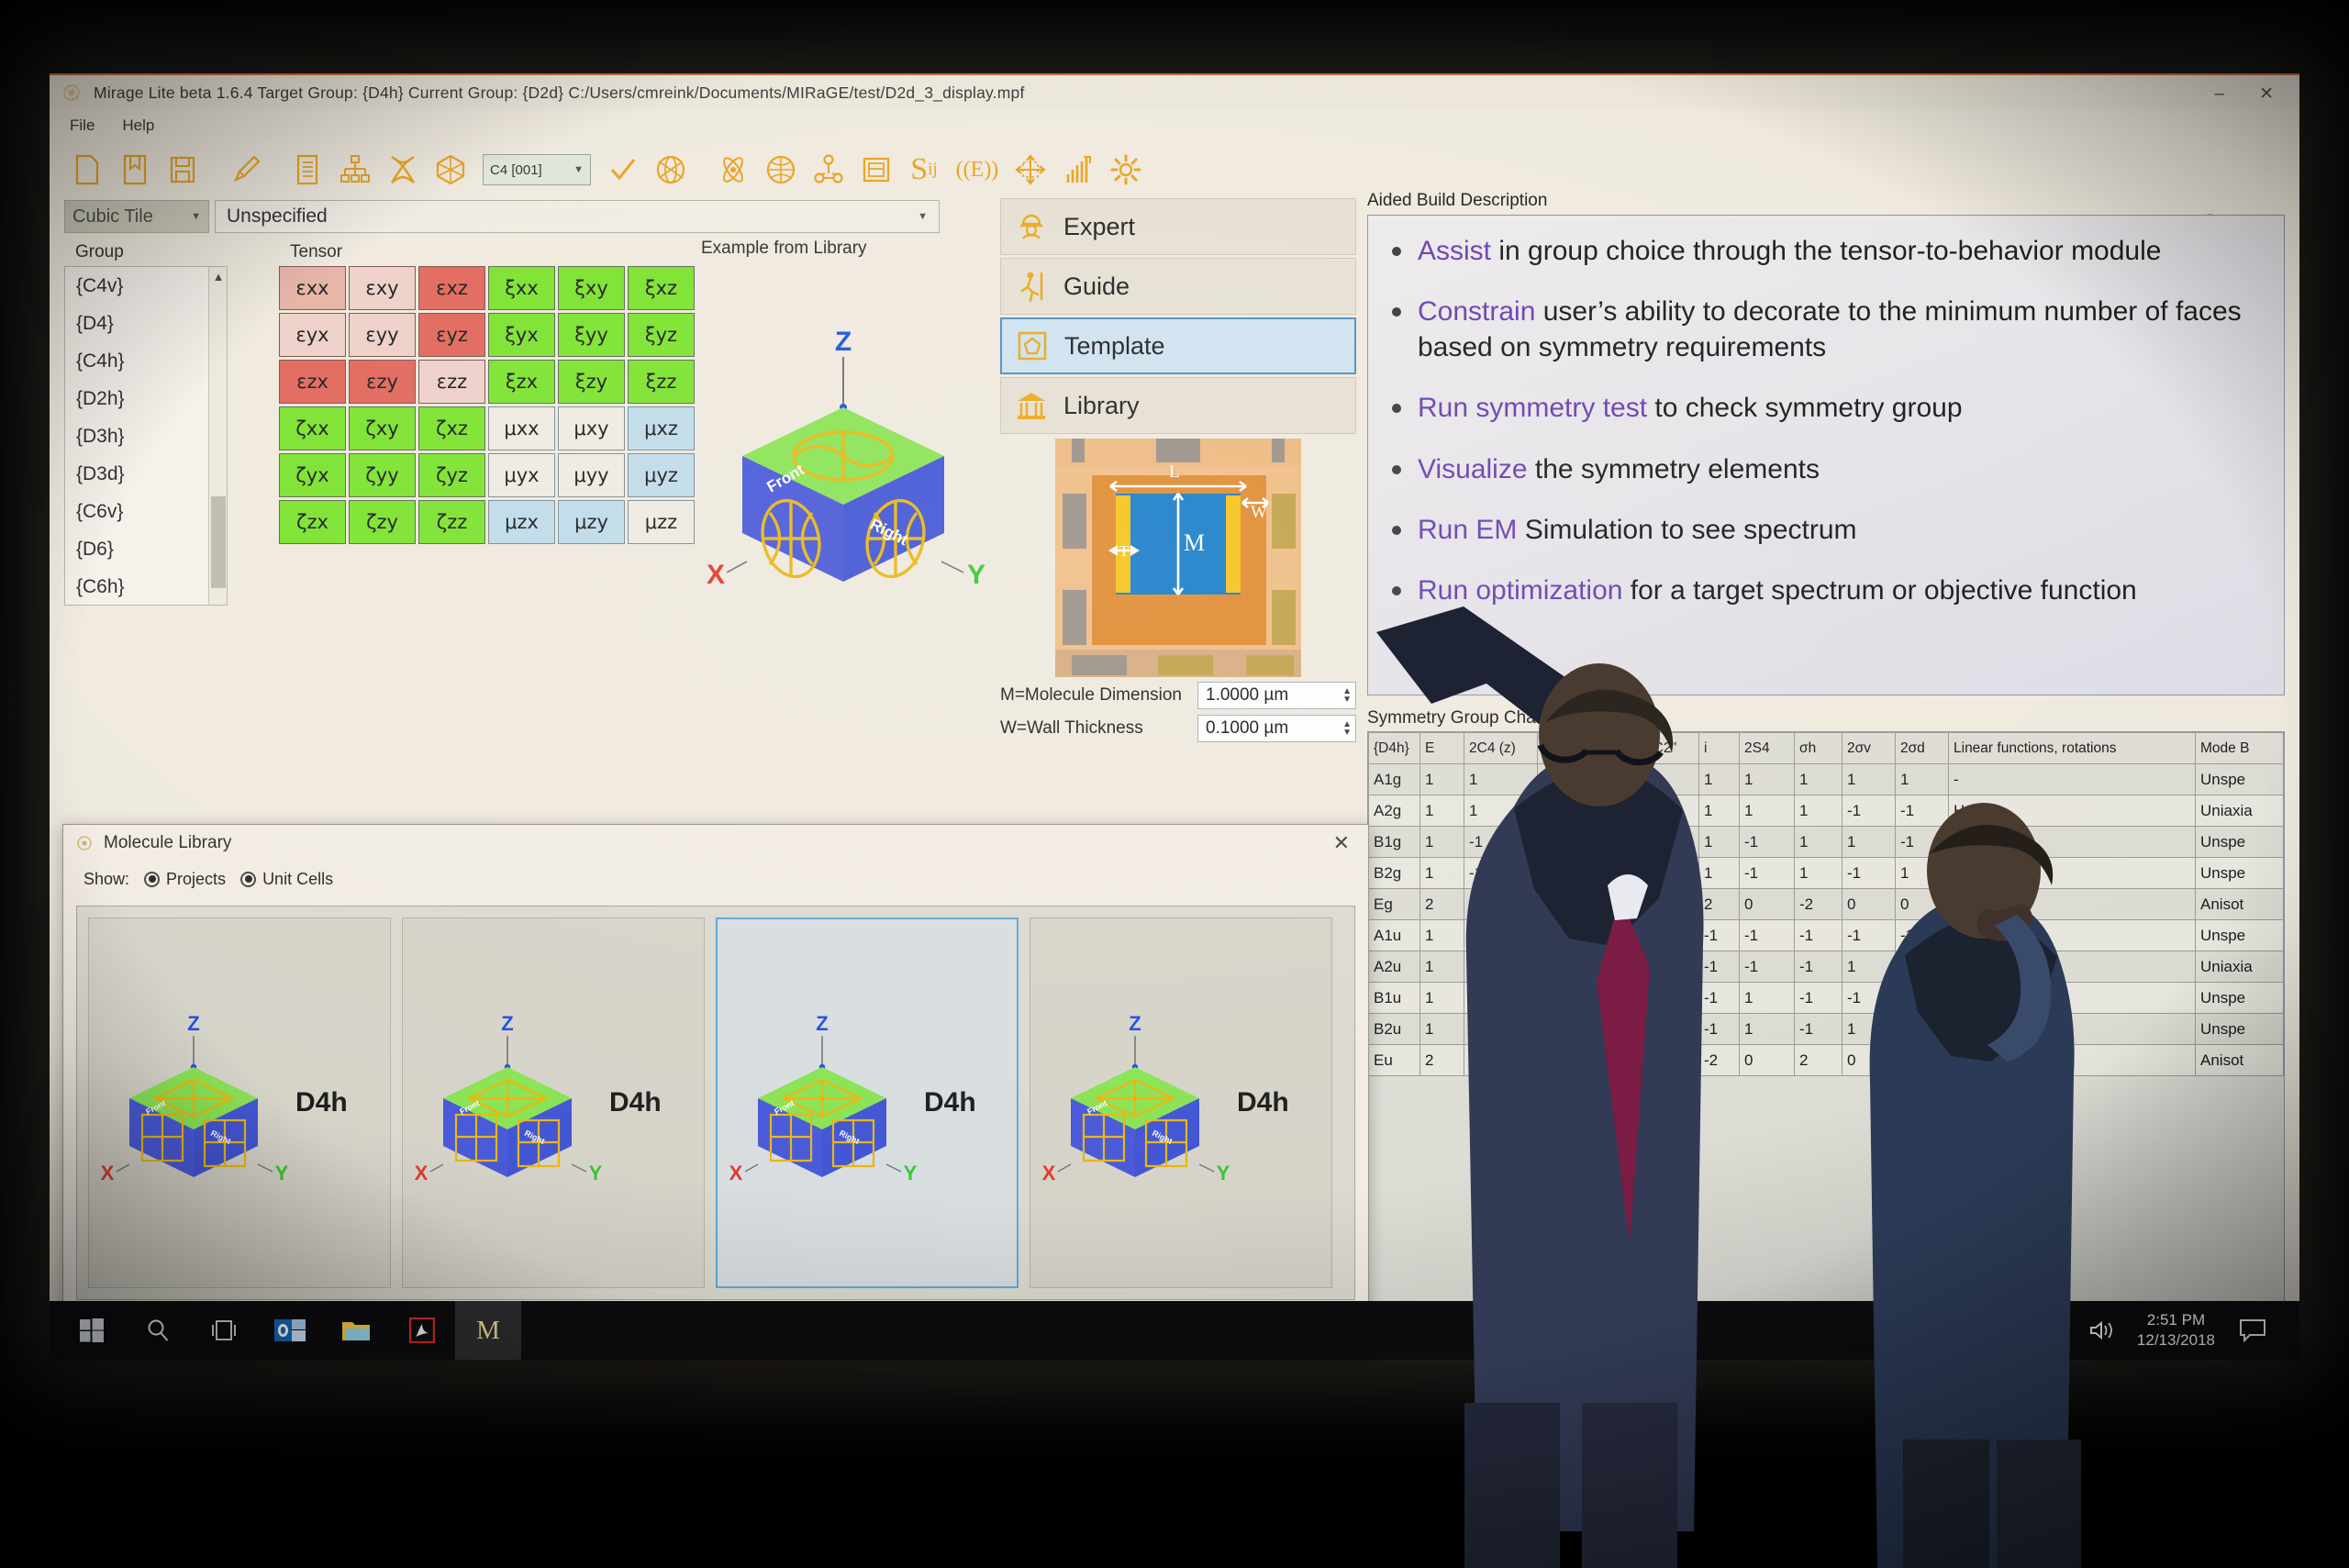 This screenshot has height=1568, width=2349. I want to click on tensor-cell: ξyz, so click(661, 335).